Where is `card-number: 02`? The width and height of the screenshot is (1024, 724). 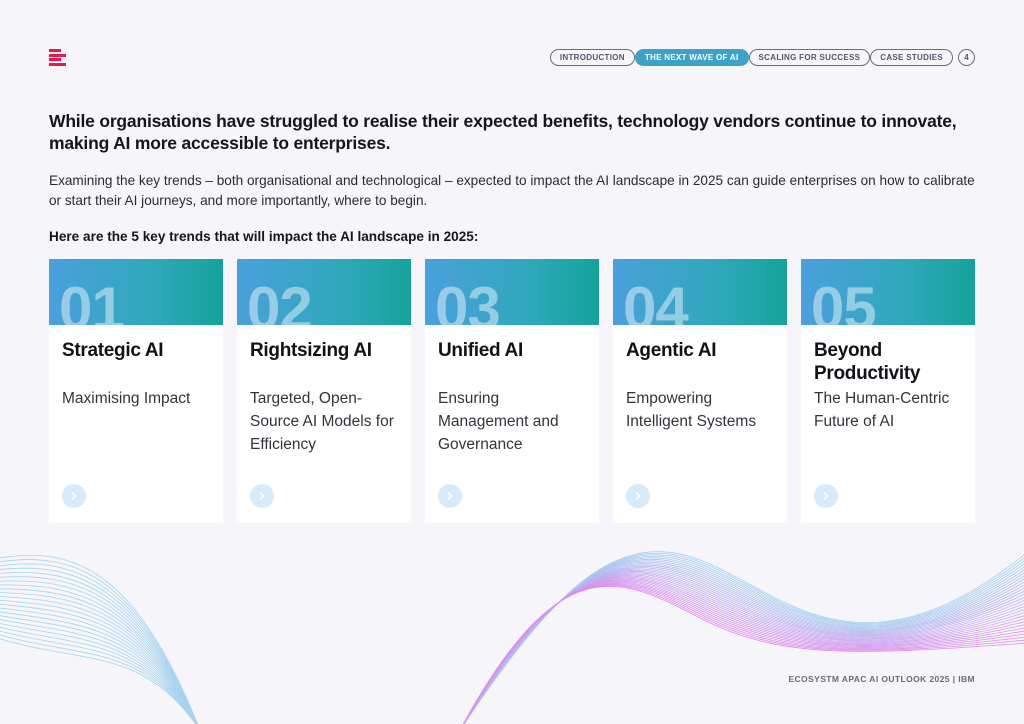
card-number: 02 is located at coordinates (280, 300).